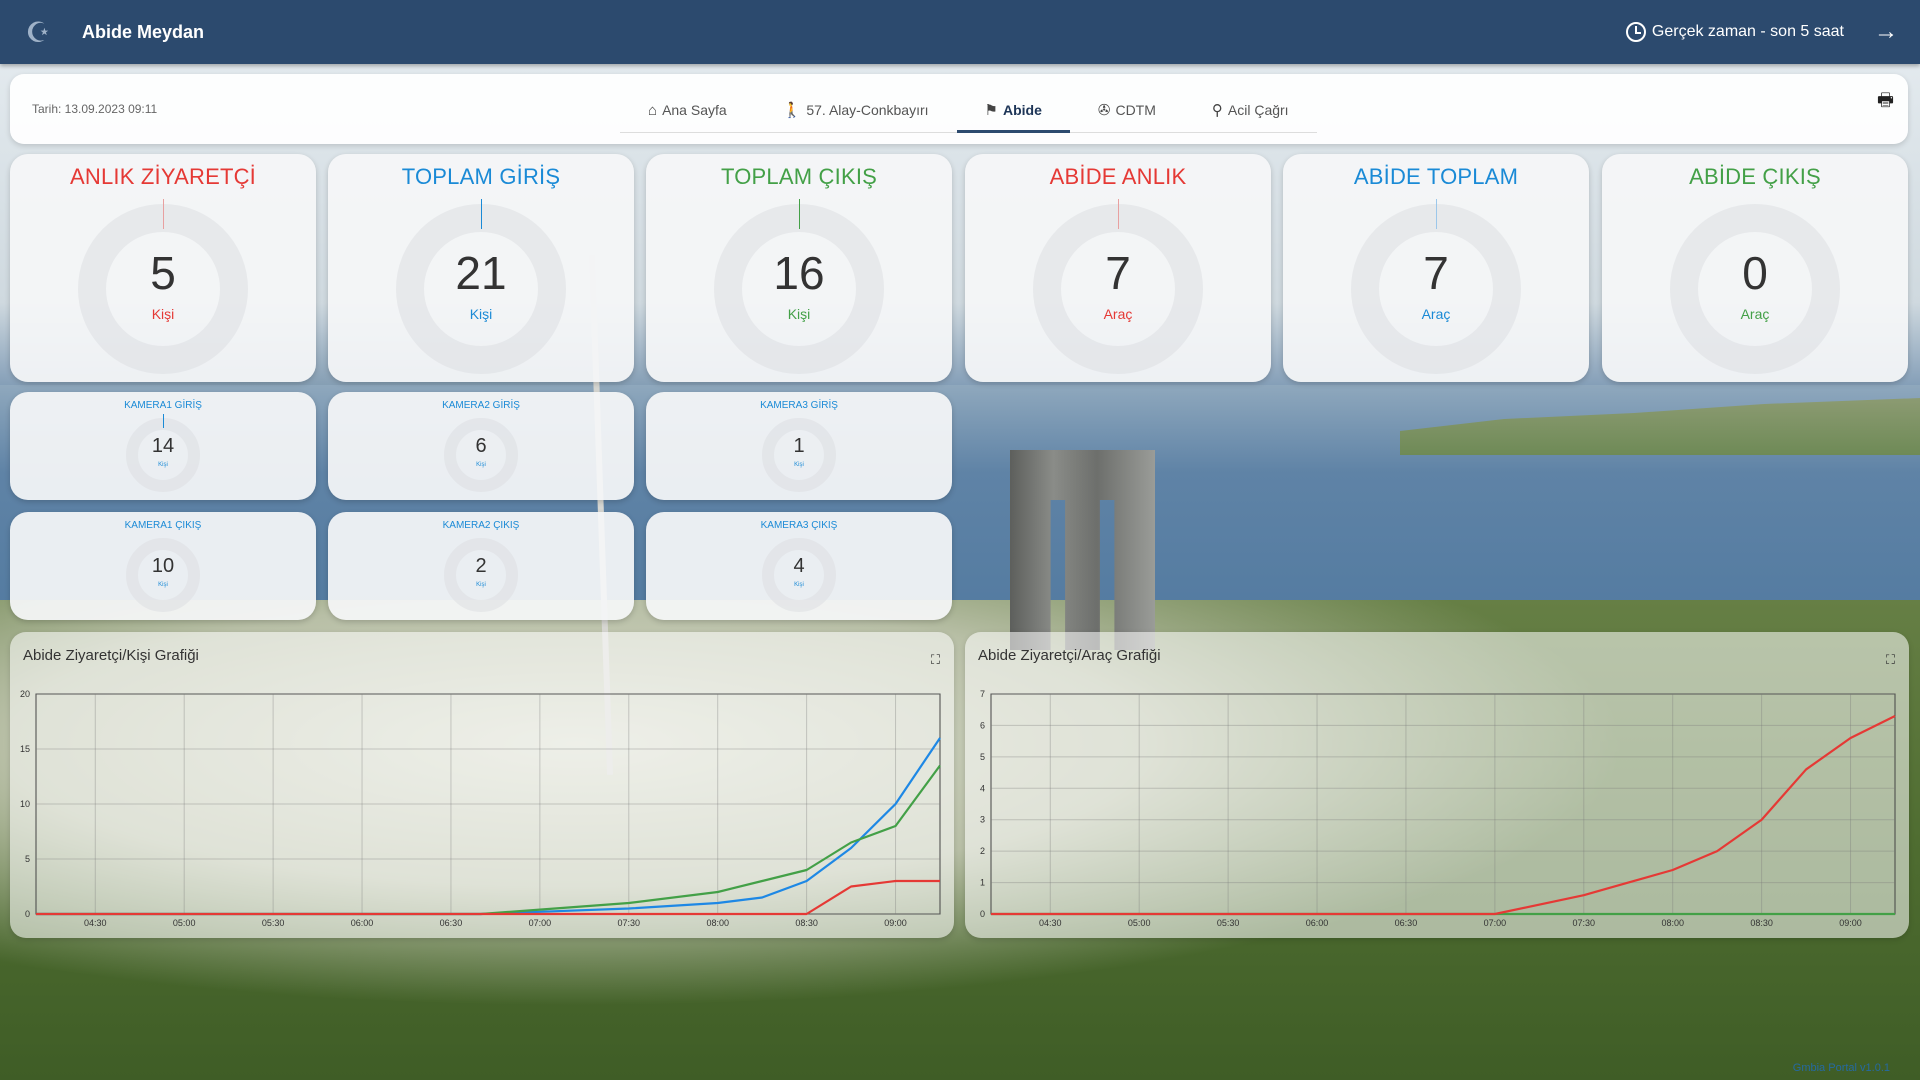 Image resolution: width=1920 pixels, height=1080 pixels. Describe the element at coordinates (867, 110) in the screenshot. I see `tab-label: 57. Alay-Conkbayırı` at that location.